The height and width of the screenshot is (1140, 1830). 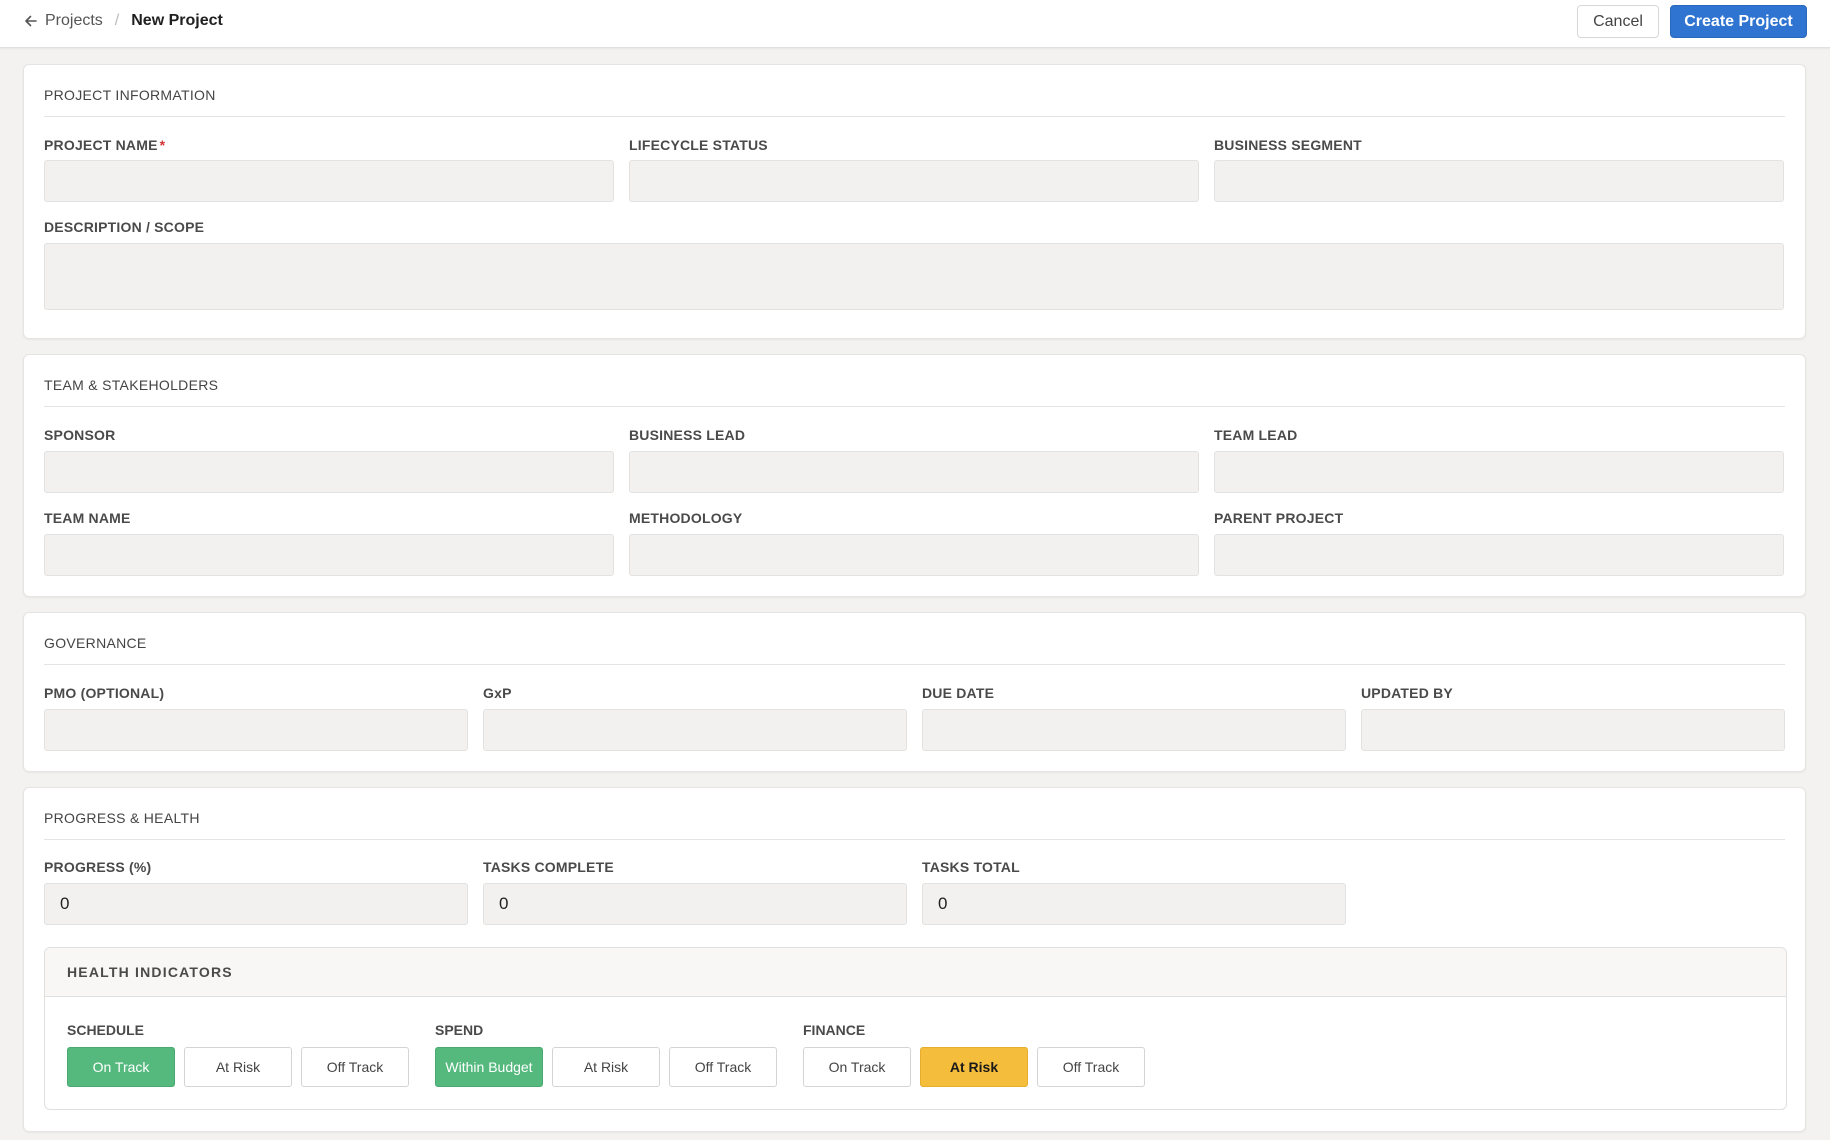 What do you see at coordinates (459, 1030) in the screenshot?
I see `spend-label: SPEND` at bounding box center [459, 1030].